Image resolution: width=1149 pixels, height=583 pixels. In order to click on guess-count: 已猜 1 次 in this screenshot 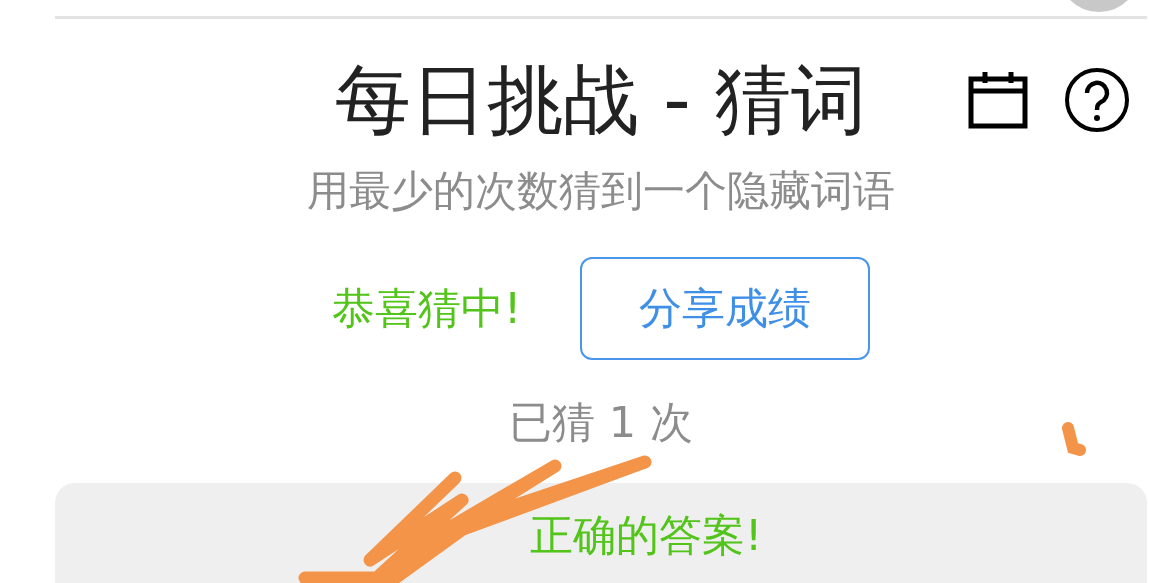, I will do `click(601, 422)`.